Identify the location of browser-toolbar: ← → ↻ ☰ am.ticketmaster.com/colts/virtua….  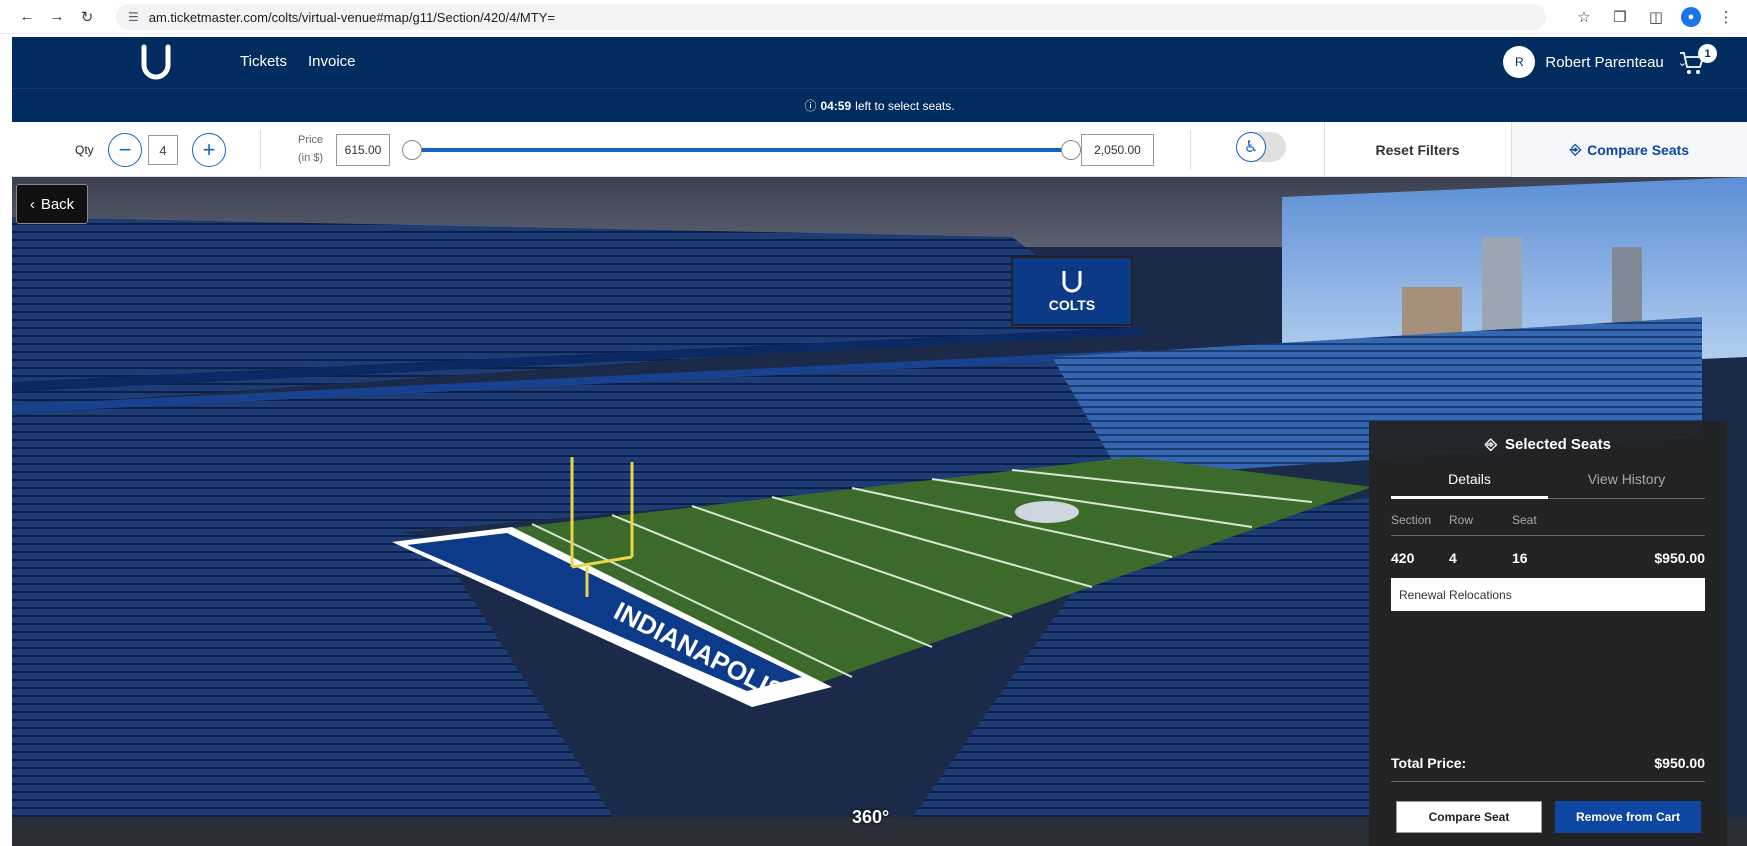
(873, 17).